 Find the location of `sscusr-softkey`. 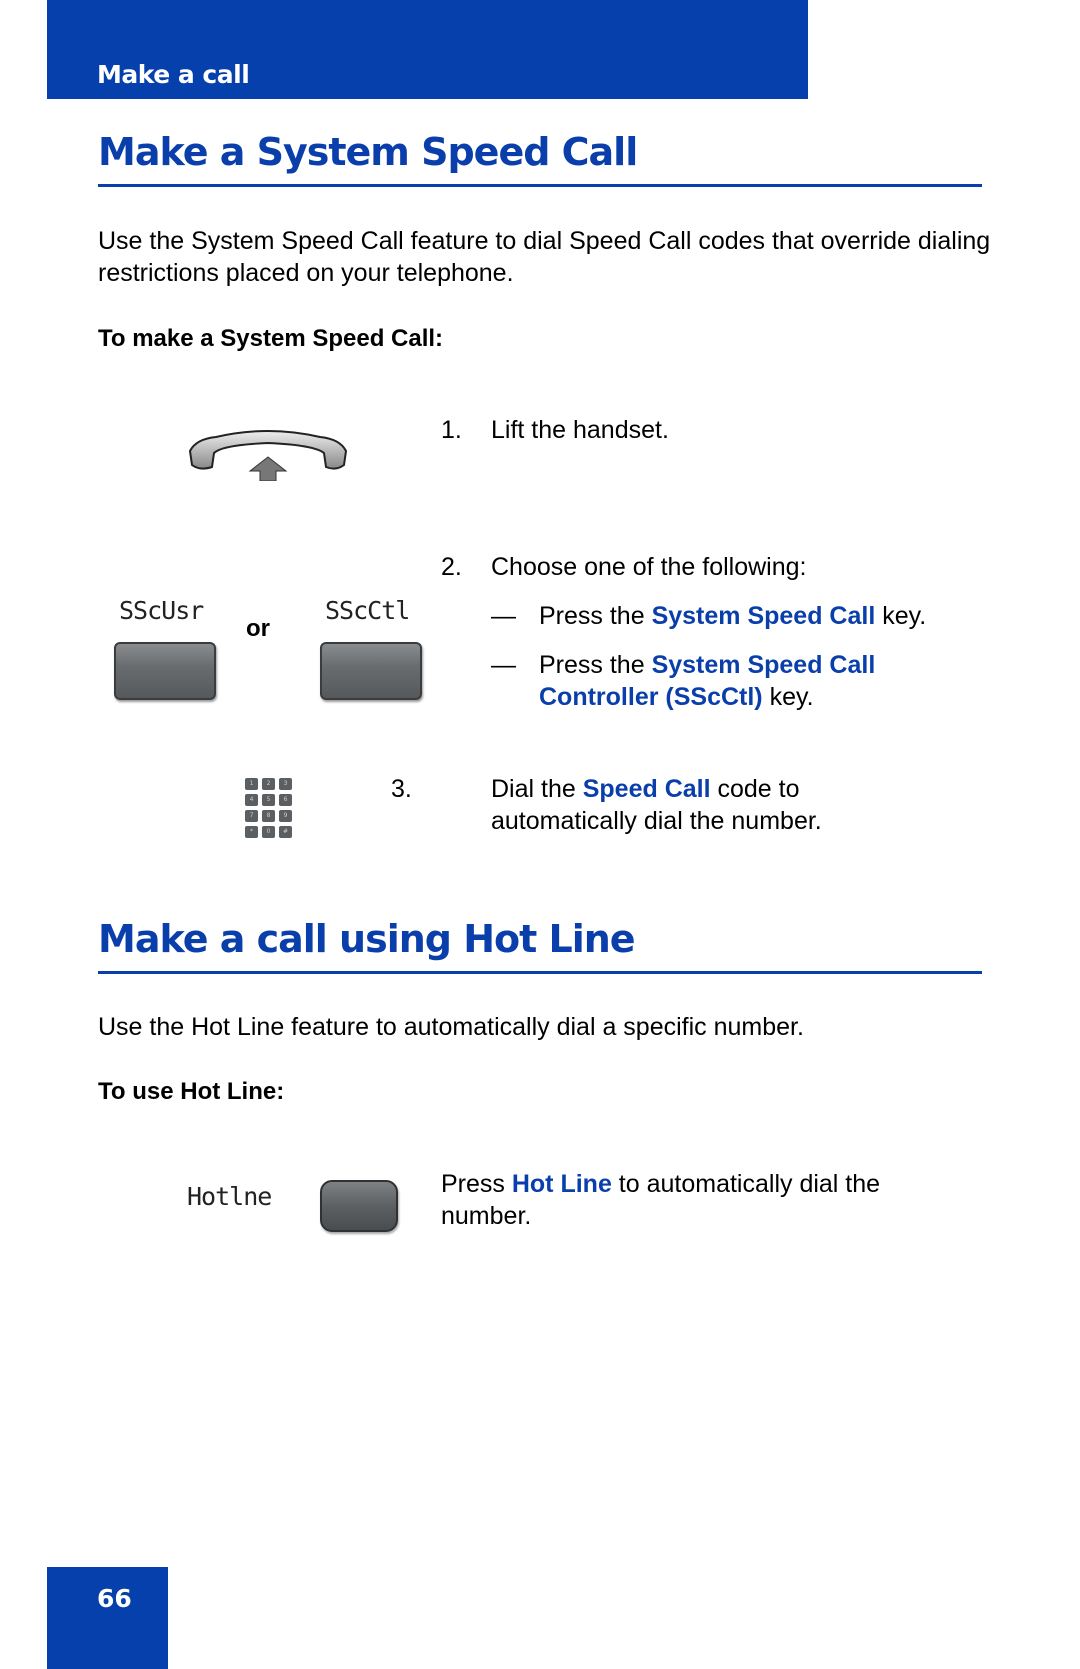

sscusr-softkey is located at coordinates (165, 671).